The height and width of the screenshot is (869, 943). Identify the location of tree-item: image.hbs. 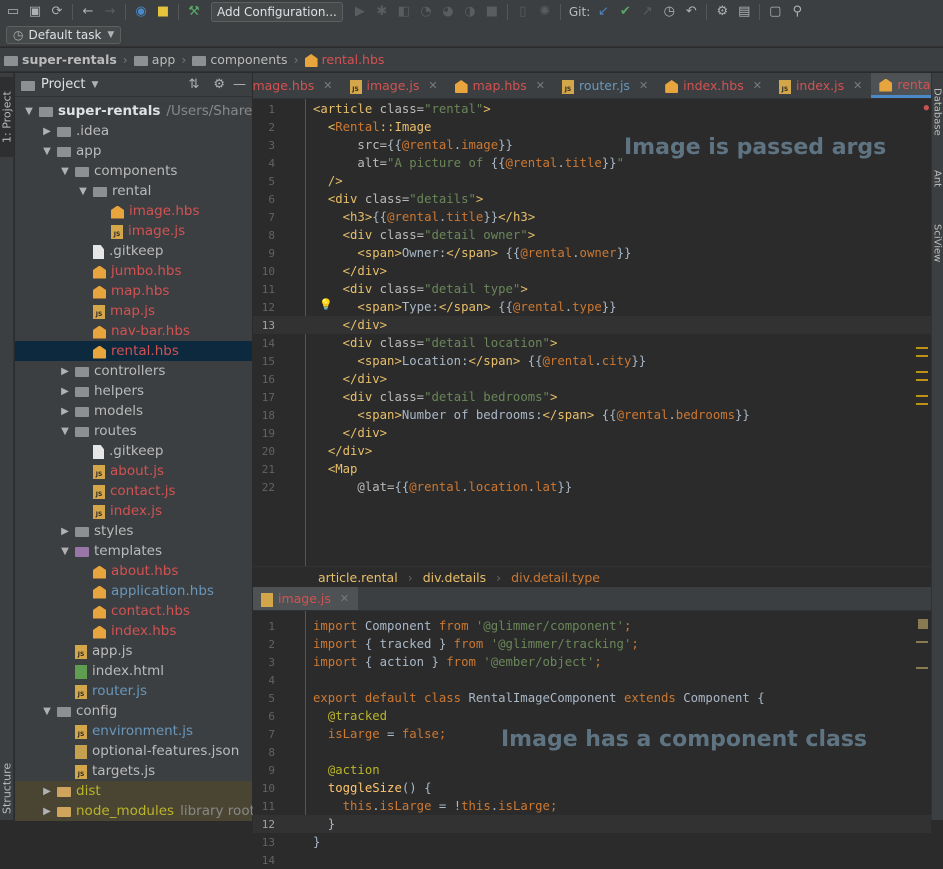
(133, 211).